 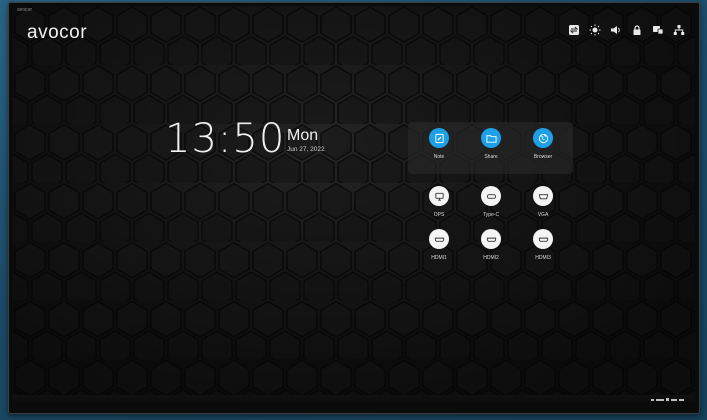 I want to click on screen-mirror-icon, so click(x=657, y=29).